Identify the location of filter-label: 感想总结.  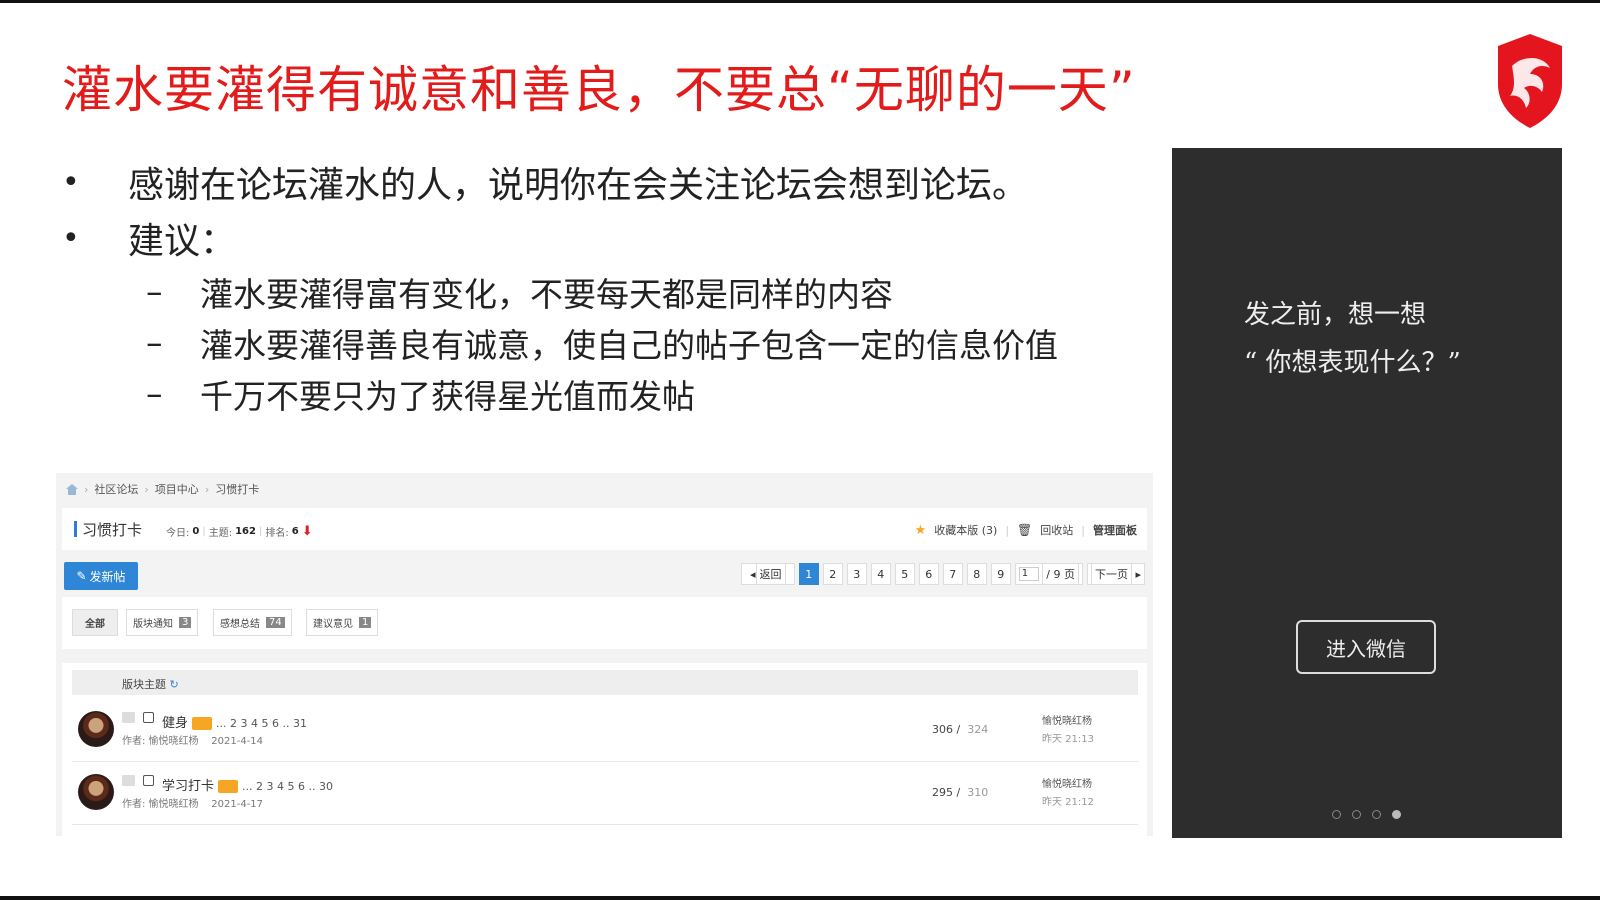
(240, 624).